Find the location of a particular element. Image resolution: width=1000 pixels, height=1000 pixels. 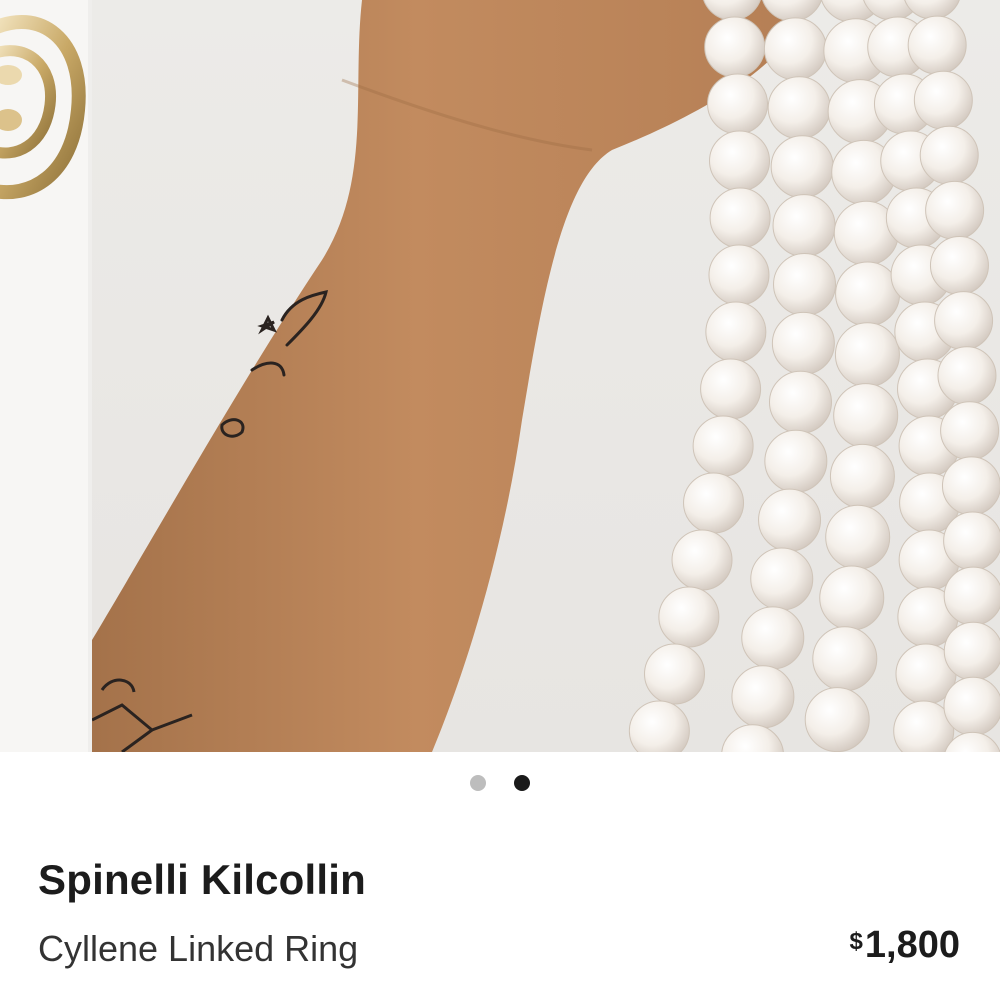

brand-name: Spinelli Kilcollin is located at coordinates (202, 880).